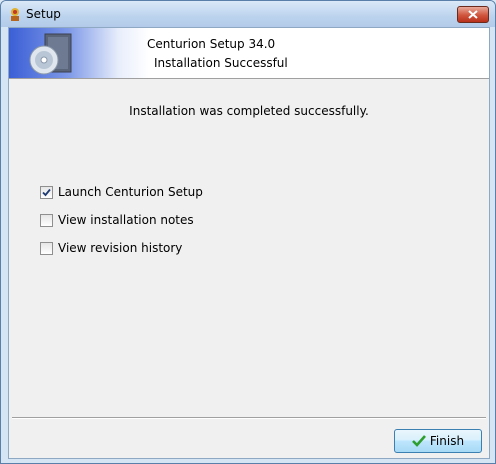 Image resolution: width=496 pixels, height=464 pixels. What do you see at coordinates (447, 441) in the screenshot?
I see `finish-label: Finish` at bounding box center [447, 441].